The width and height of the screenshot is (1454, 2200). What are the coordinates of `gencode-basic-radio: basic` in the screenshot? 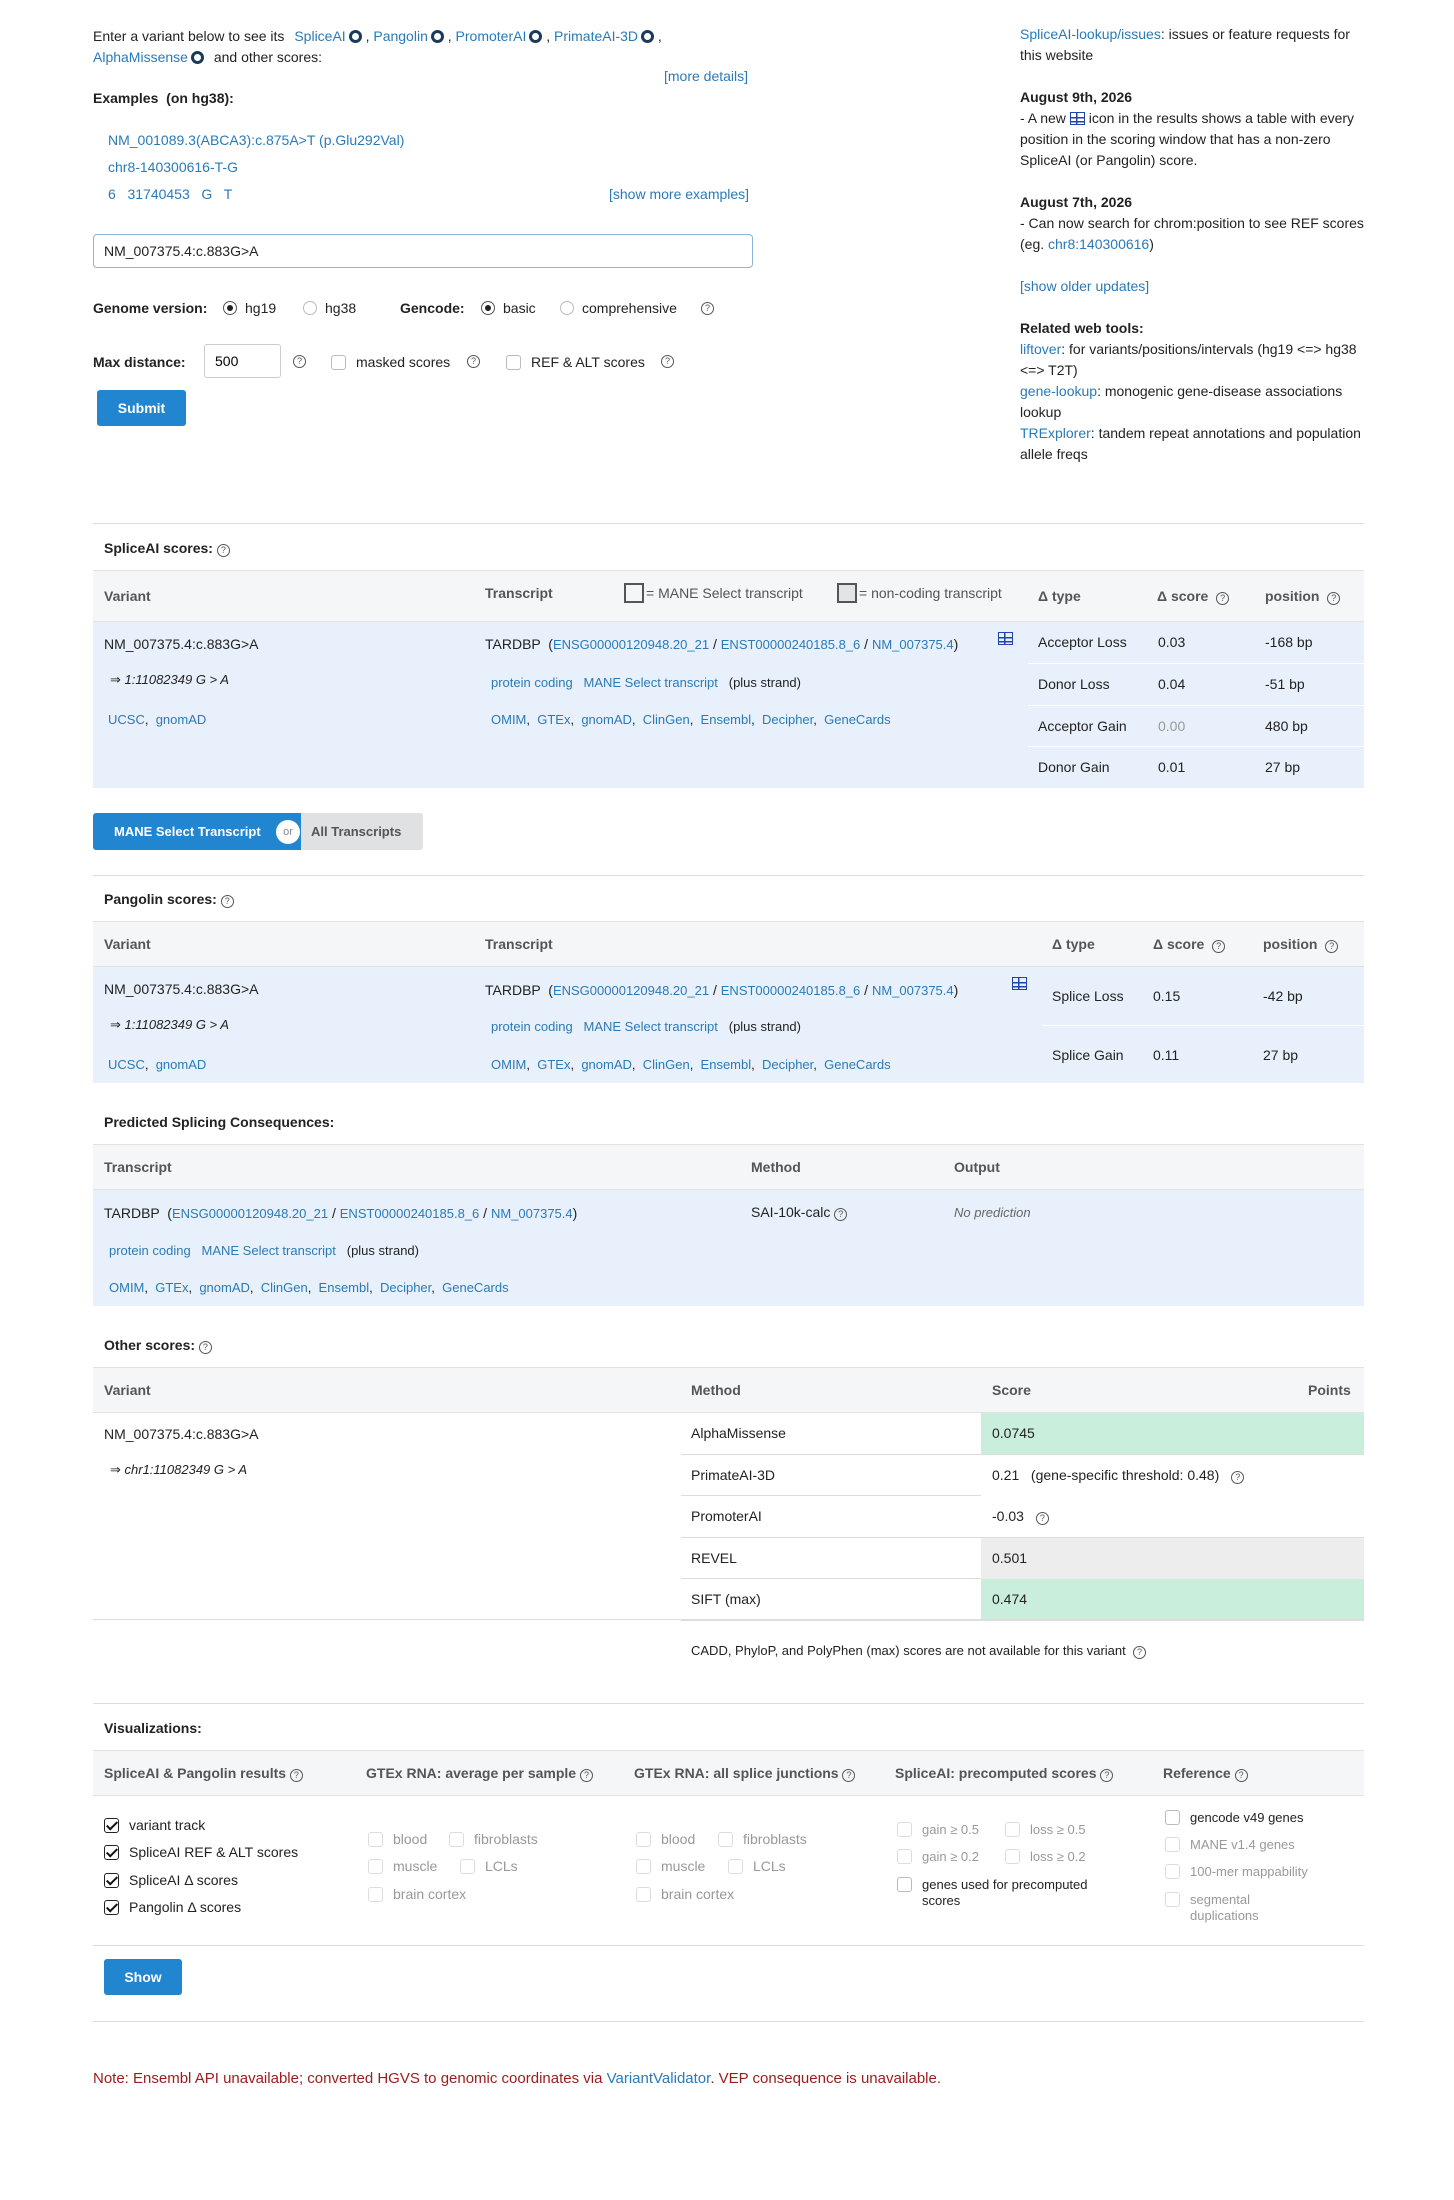 It's located at (508, 308).